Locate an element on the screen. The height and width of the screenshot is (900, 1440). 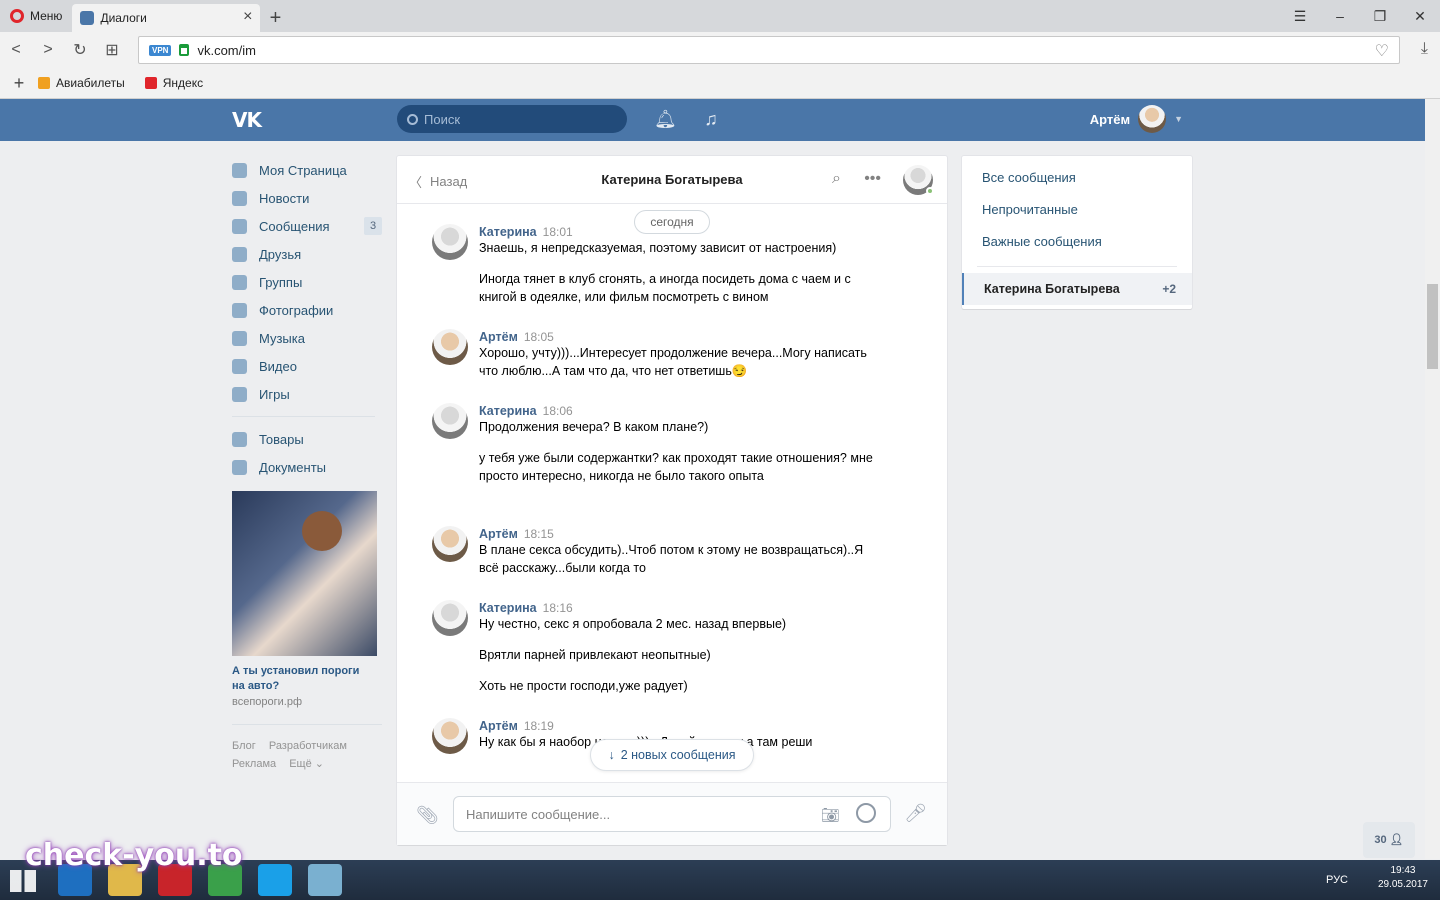
speed-dial-icon: ⊞ is located at coordinates (112, 50).